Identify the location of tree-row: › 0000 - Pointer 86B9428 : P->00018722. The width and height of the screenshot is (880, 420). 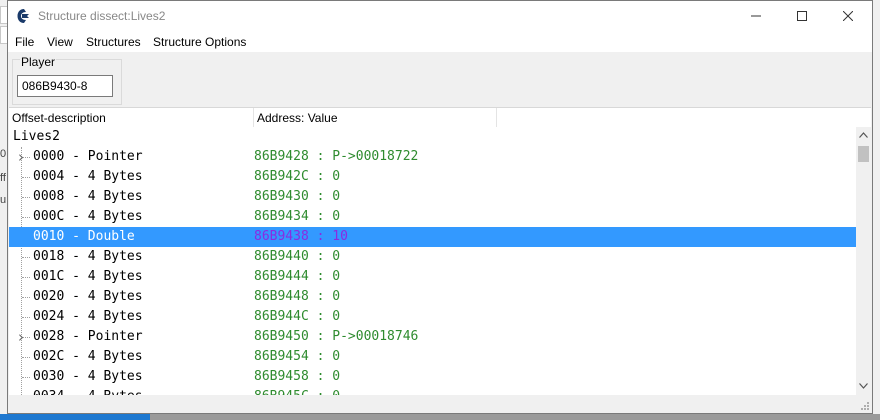
(432, 157).